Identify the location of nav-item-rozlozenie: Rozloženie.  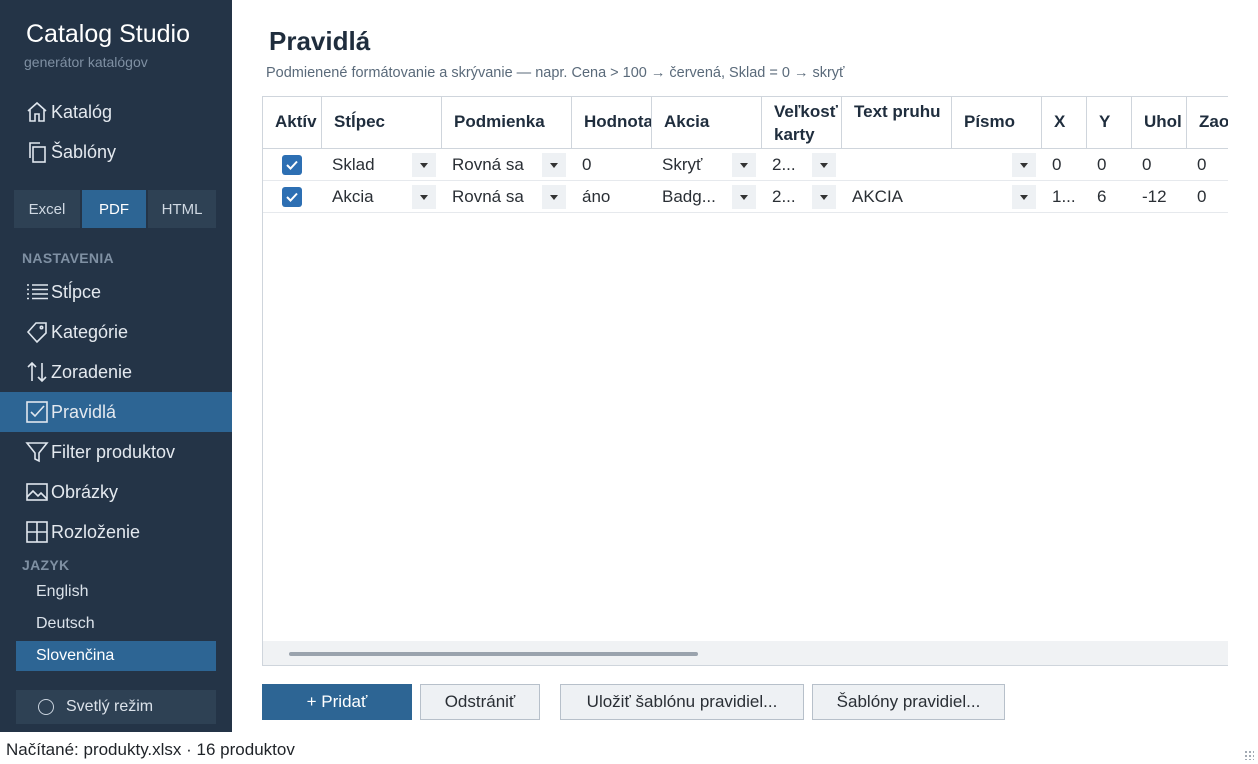
(116, 532).